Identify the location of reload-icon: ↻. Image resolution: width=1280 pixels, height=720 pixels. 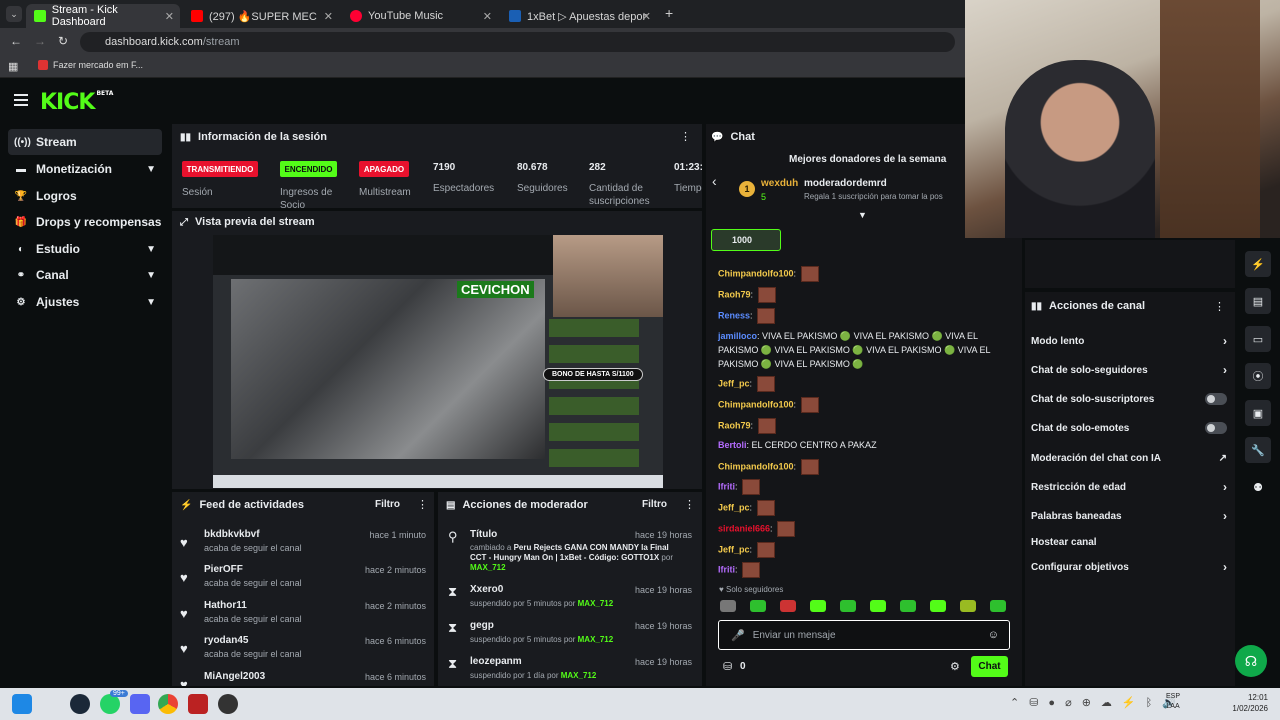
(63, 41).